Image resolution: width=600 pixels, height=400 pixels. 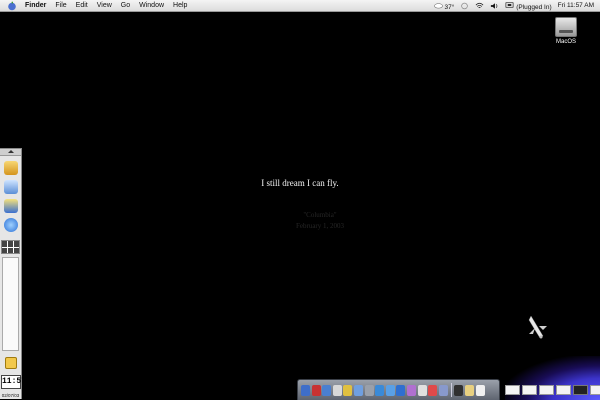 I want to click on moon-icon, so click(x=464, y=6).